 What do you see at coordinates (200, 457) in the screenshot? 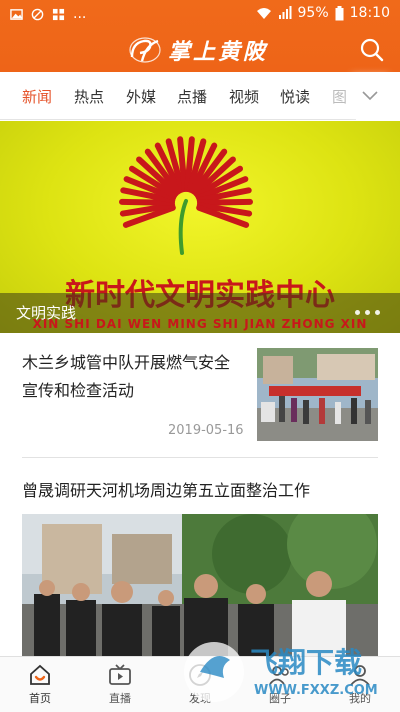
I see `list-divider` at bounding box center [200, 457].